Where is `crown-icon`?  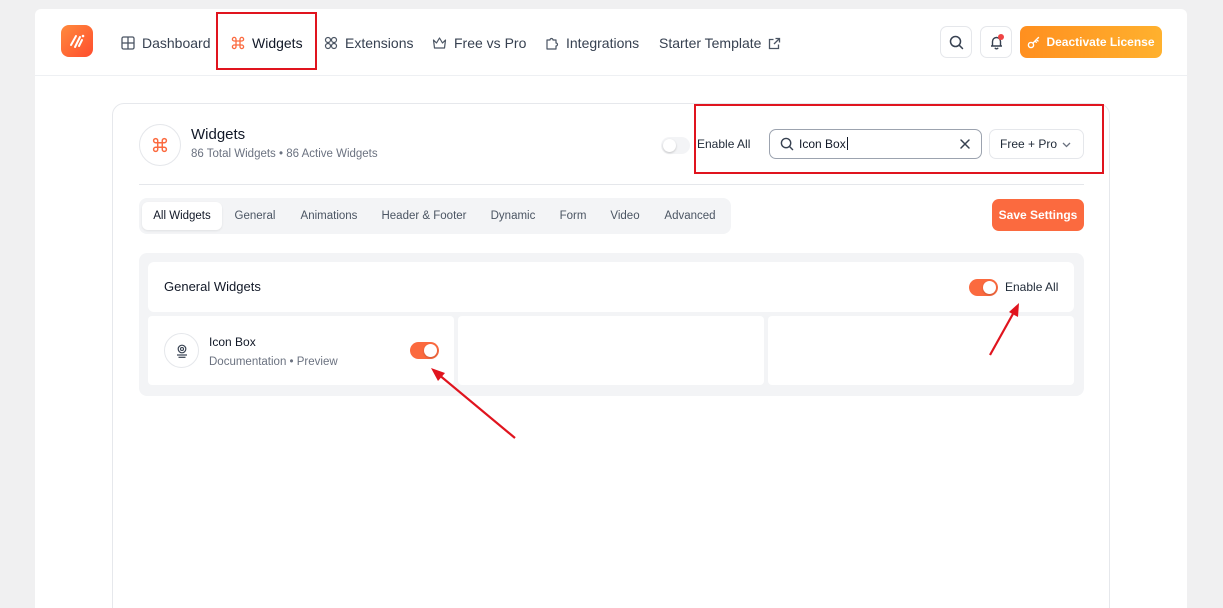
crown-icon is located at coordinates (439, 43).